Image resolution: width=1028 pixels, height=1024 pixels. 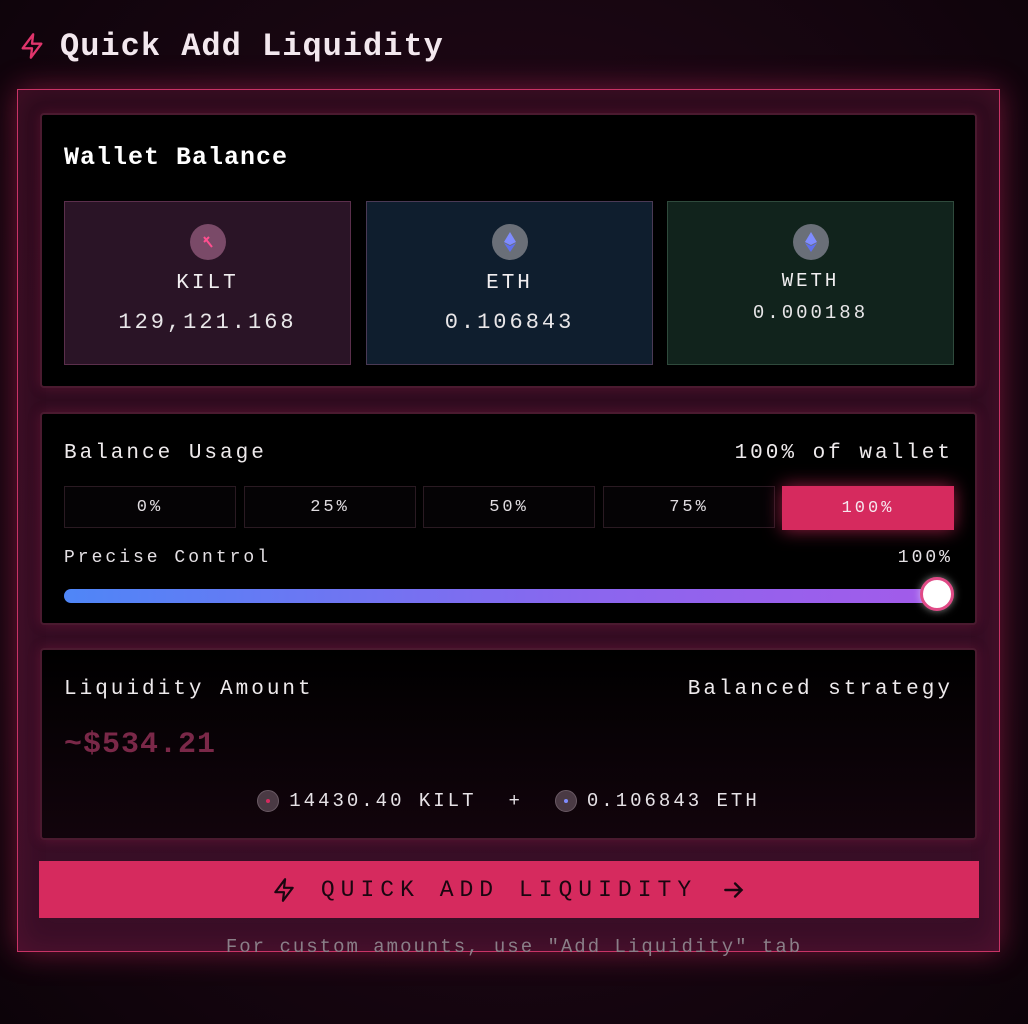 I want to click on balance-usage-title: Balance Usage, so click(x=165, y=453).